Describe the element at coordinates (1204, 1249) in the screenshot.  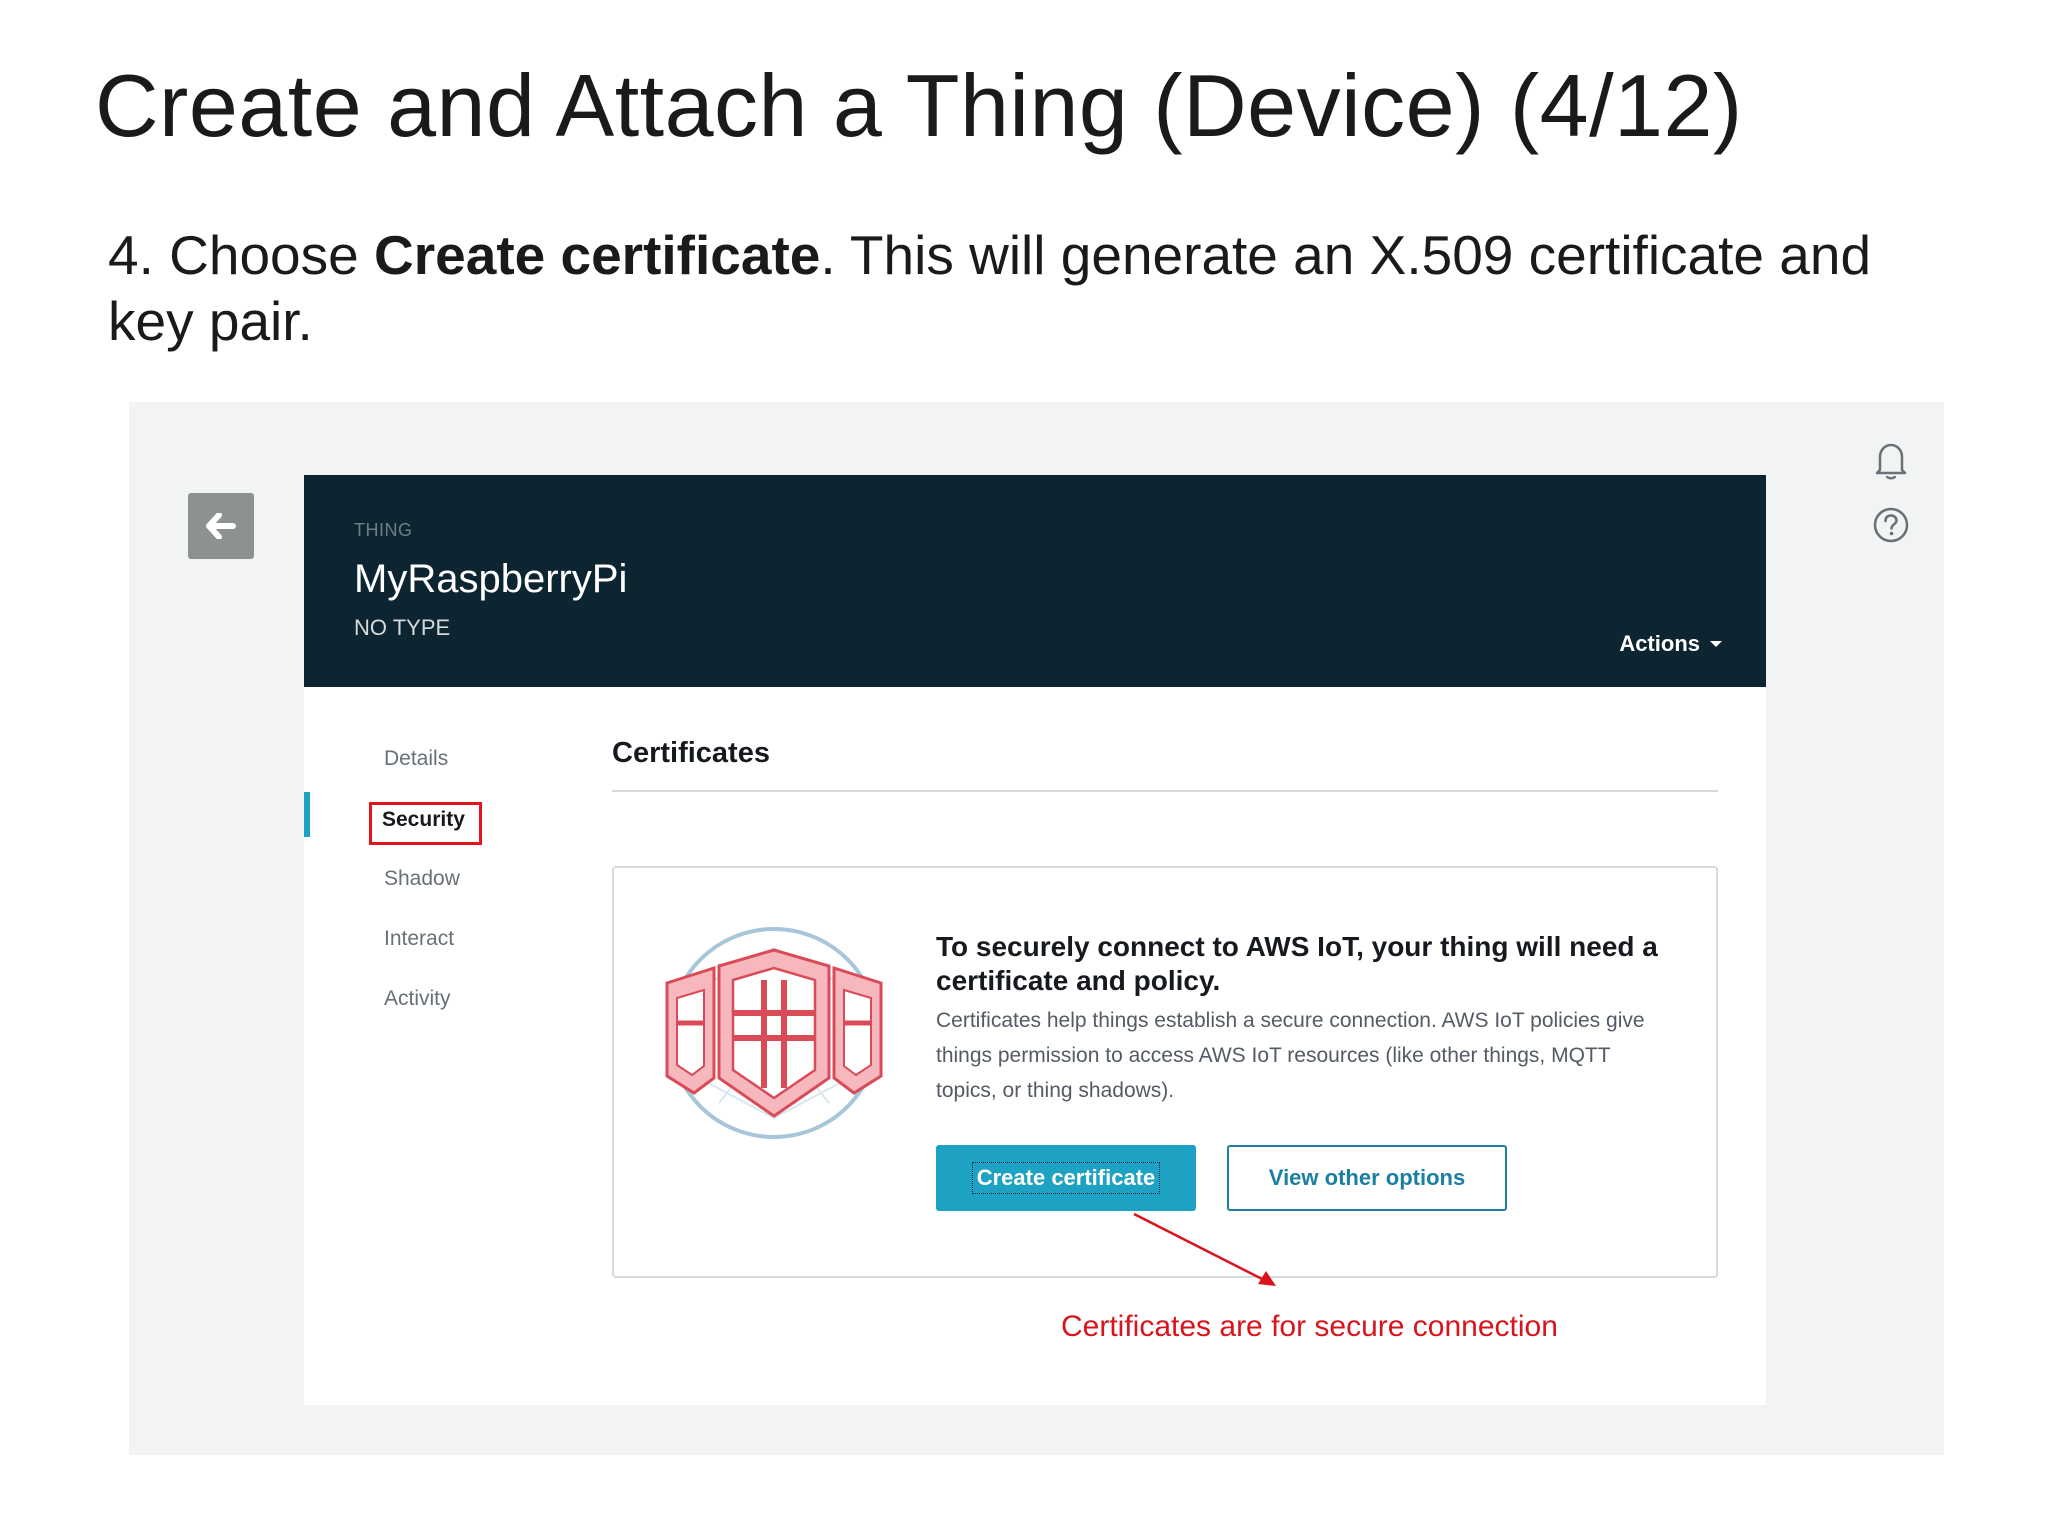
I see `annotation-arrow` at that location.